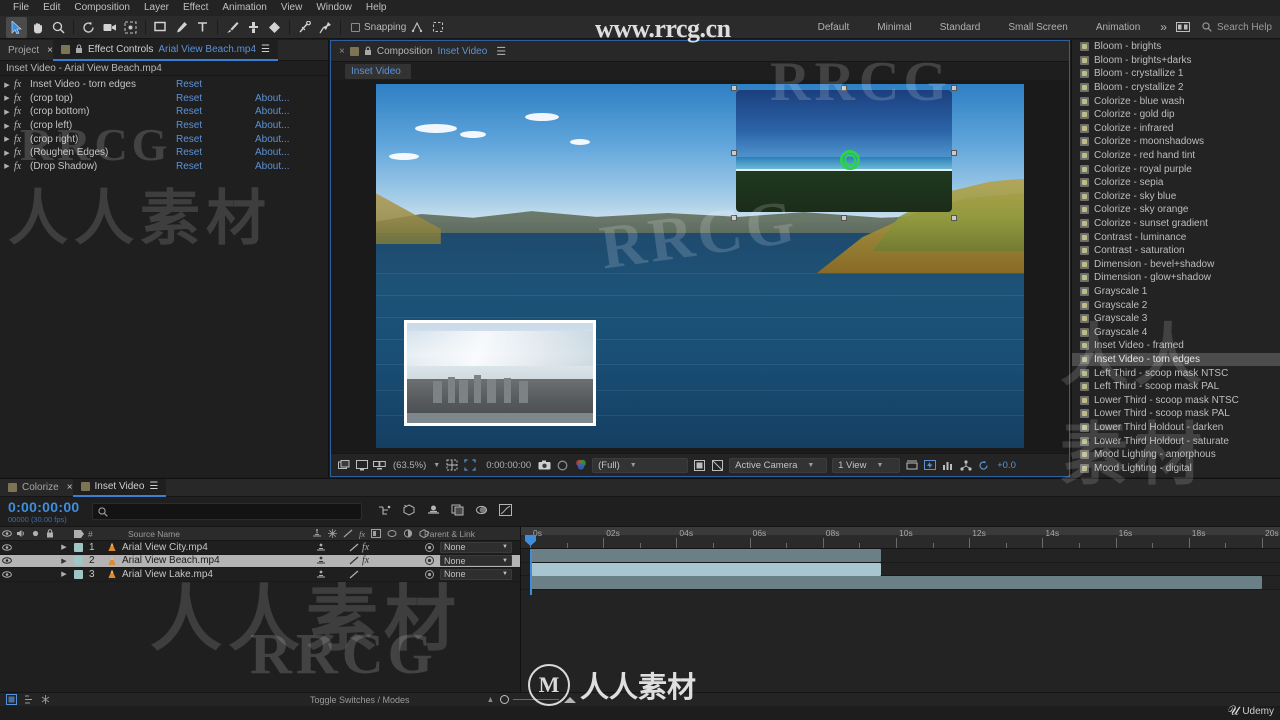 Image resolution: width=1280 pixels, height=720 pixels. I want to click on time-ruler: 0s 02s 04s 06s 08s 10s 12s 14s 16s 18s 20s, so click(900, 538).